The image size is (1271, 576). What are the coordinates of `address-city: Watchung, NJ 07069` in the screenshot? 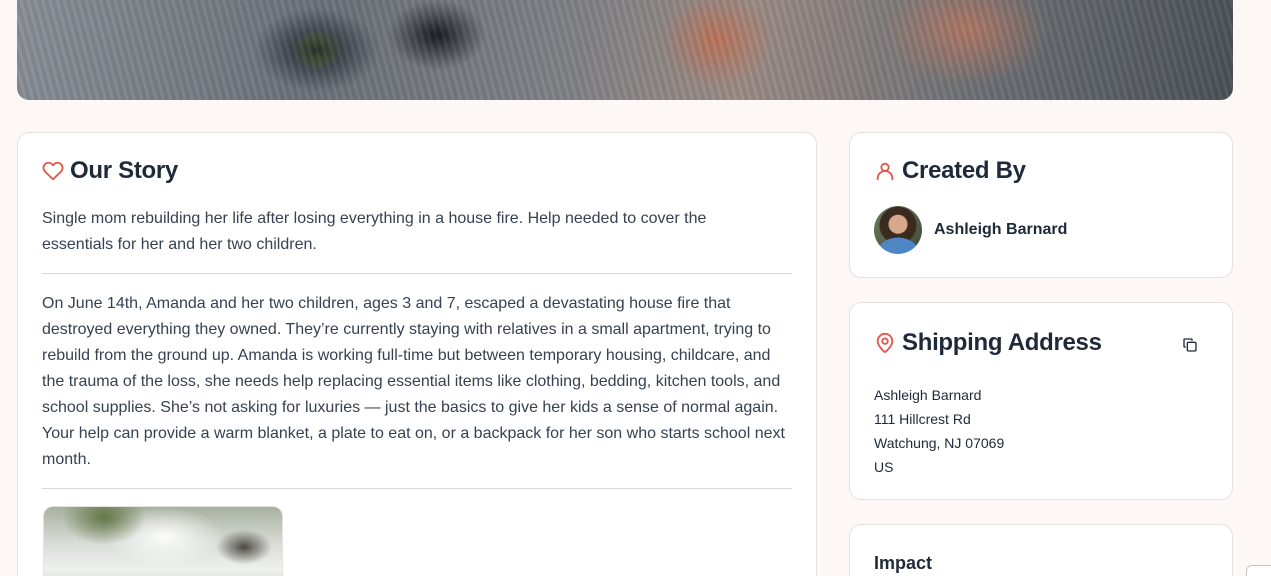 It's located at (939, 443).